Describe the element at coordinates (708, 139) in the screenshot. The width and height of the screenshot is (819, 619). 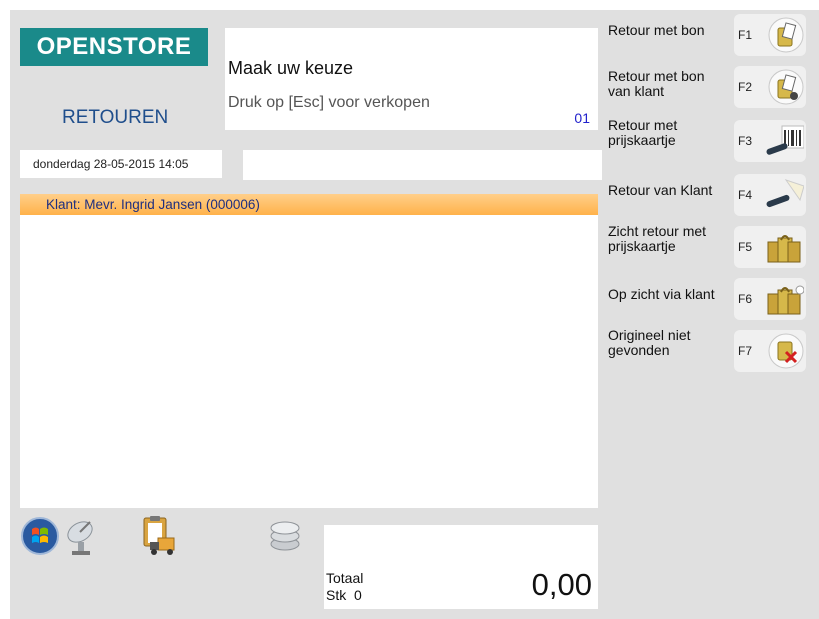
I see `fkey-f3-row: Retour met prijskaartje F3` at that location.